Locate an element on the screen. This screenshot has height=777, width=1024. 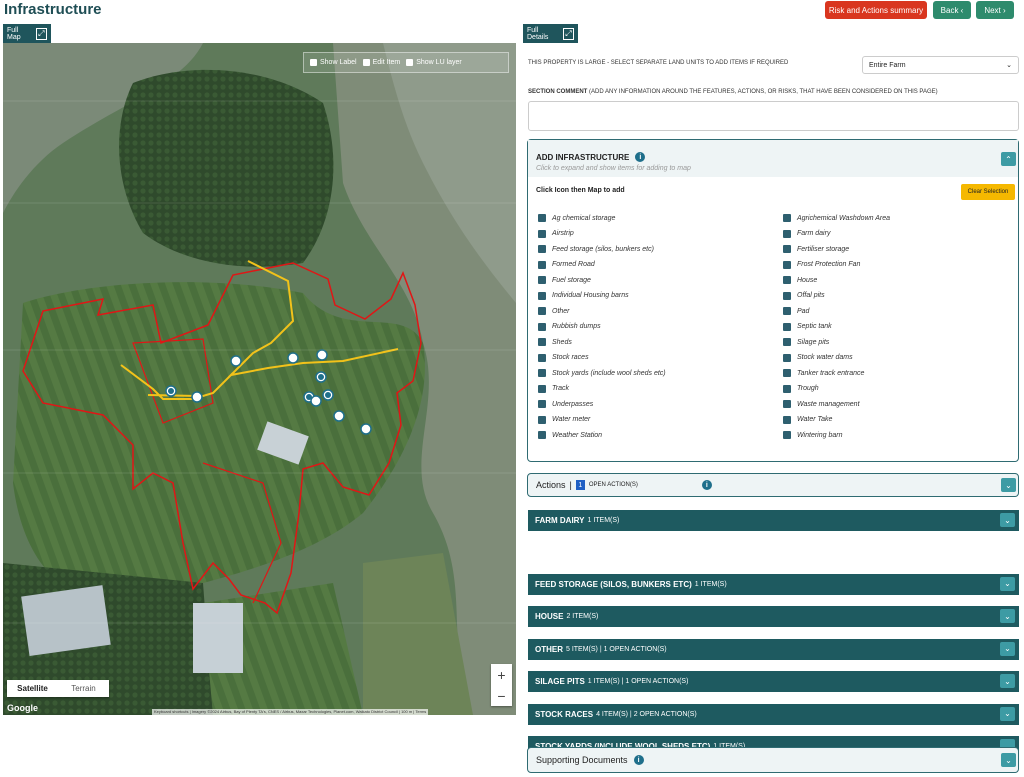
clear-selection-button: Clear Selection is located at coordinates (988, 192).